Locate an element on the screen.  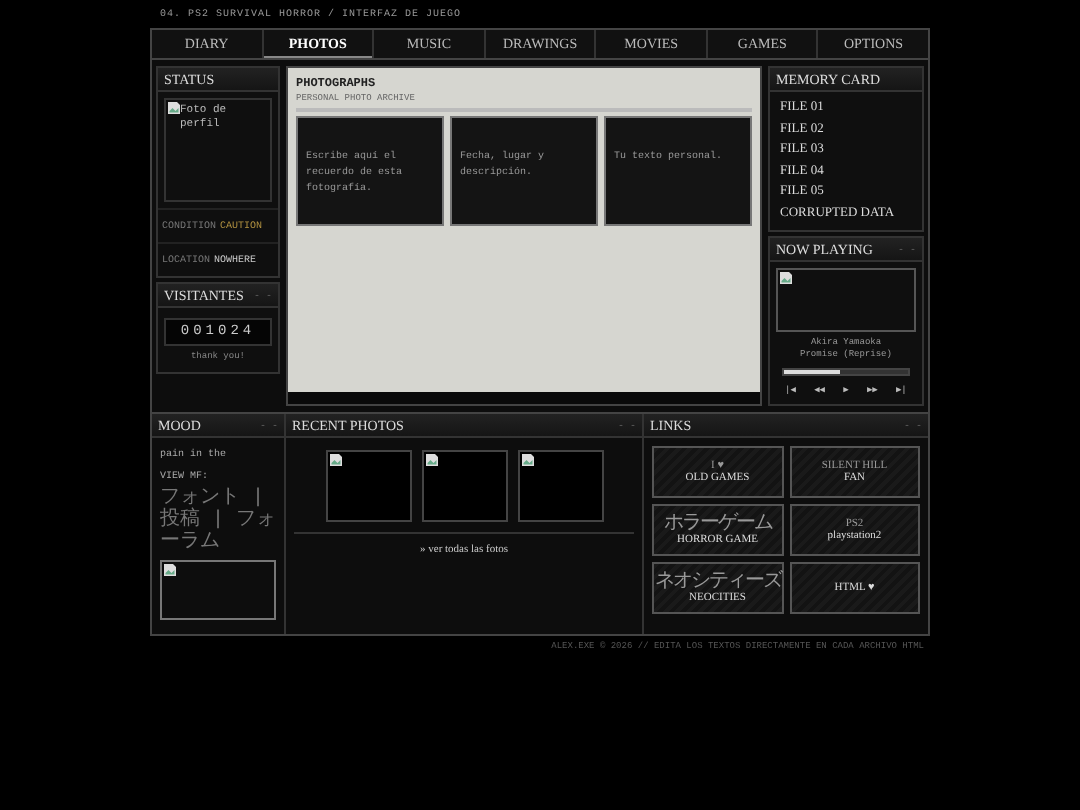
mood-links: フォント | 投稿 | フォーラム is located at coordinates (218, 518).